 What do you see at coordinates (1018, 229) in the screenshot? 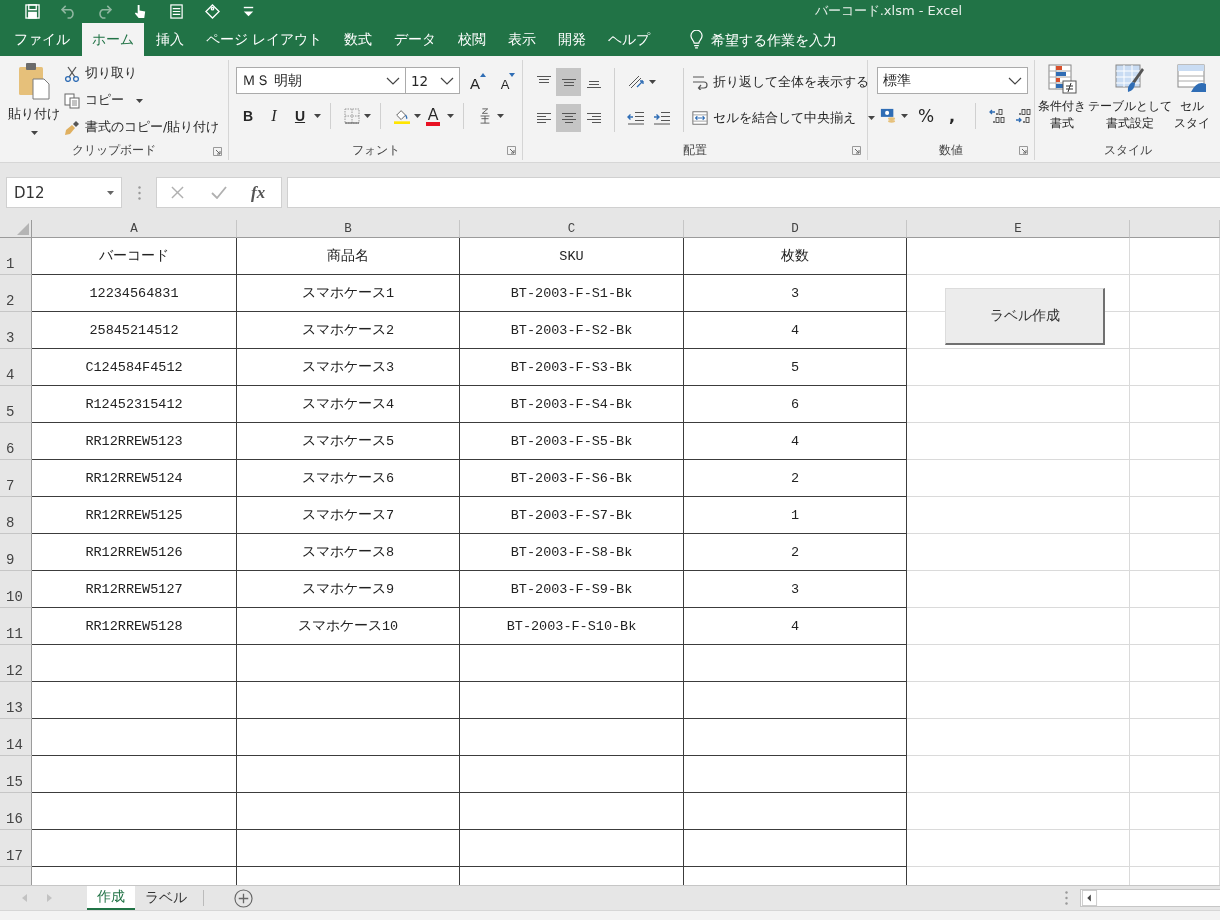
I see `column-header: E` at bounding box center [1018, 229].